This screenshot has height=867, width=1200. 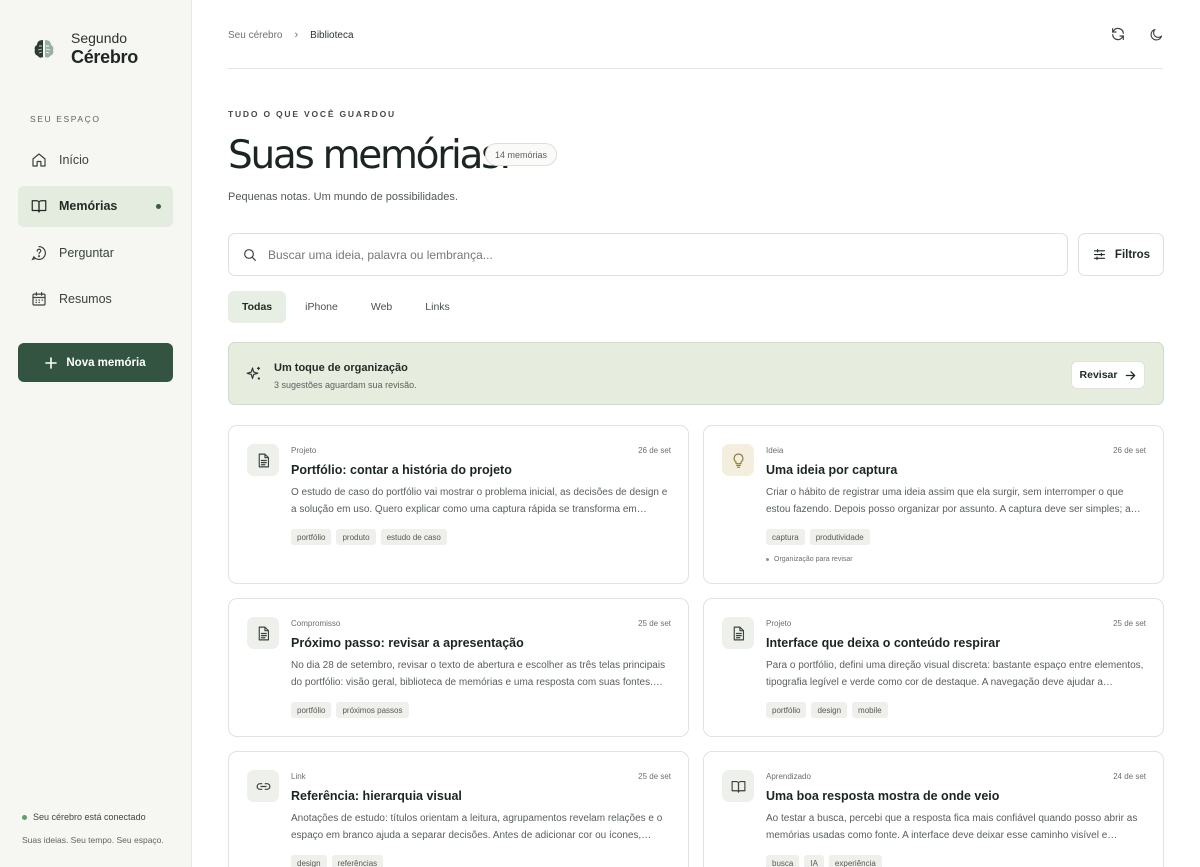 I want to click on tab-web: Web, so click(x=381, y=307).